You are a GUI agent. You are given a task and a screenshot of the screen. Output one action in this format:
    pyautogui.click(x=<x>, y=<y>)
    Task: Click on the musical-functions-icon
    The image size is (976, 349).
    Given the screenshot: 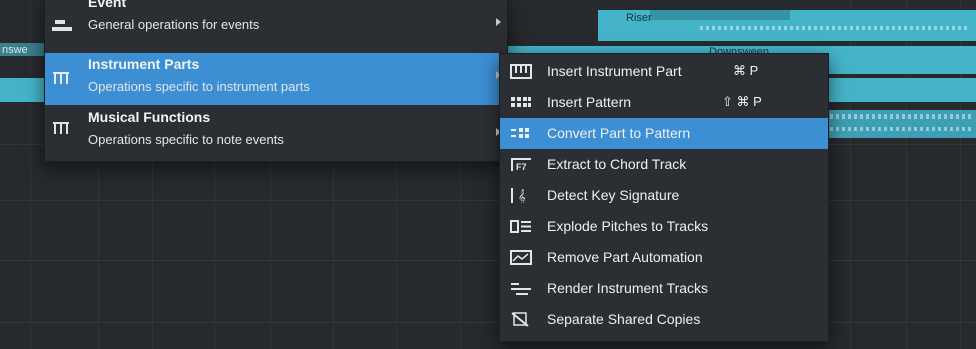 What is the action you would take?
    pyautogui.click(x=61, y=128)
    